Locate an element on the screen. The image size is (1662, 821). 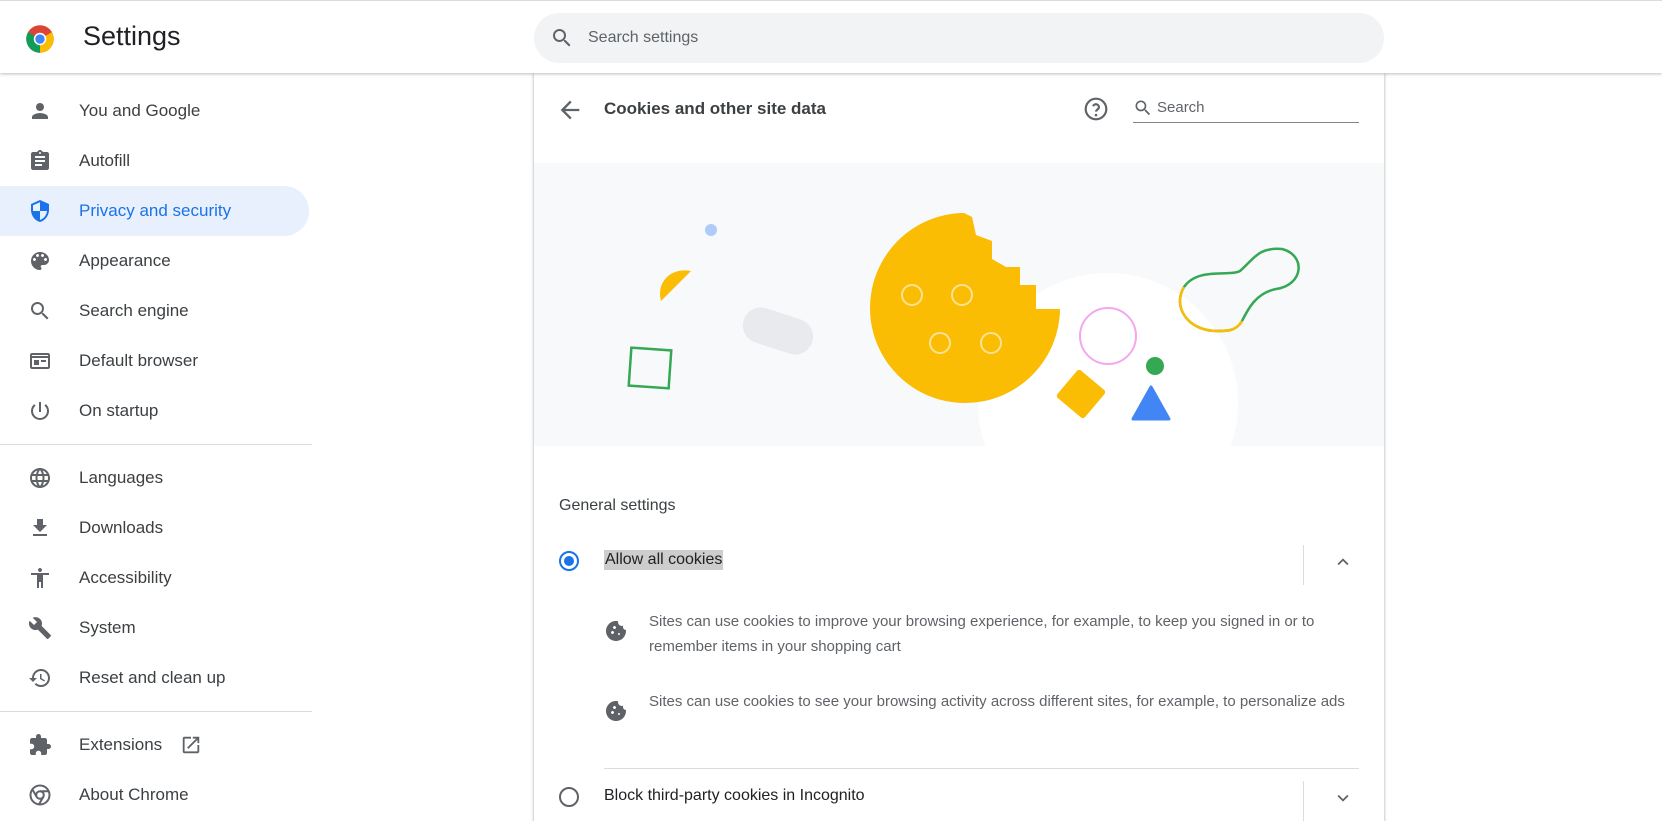
clipboard-icon is located at coordinates (40, 160).